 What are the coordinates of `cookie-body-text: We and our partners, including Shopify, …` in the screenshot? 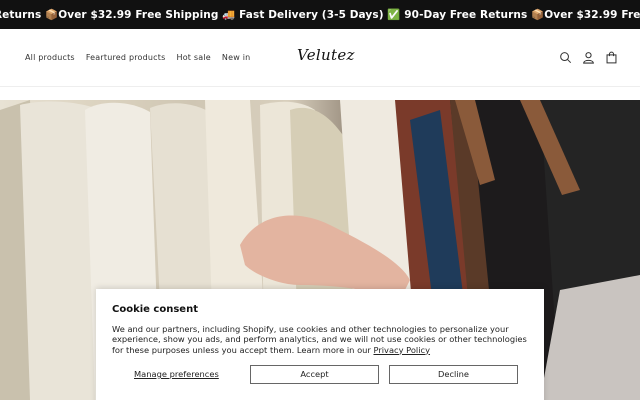 It's located at (319, 339).